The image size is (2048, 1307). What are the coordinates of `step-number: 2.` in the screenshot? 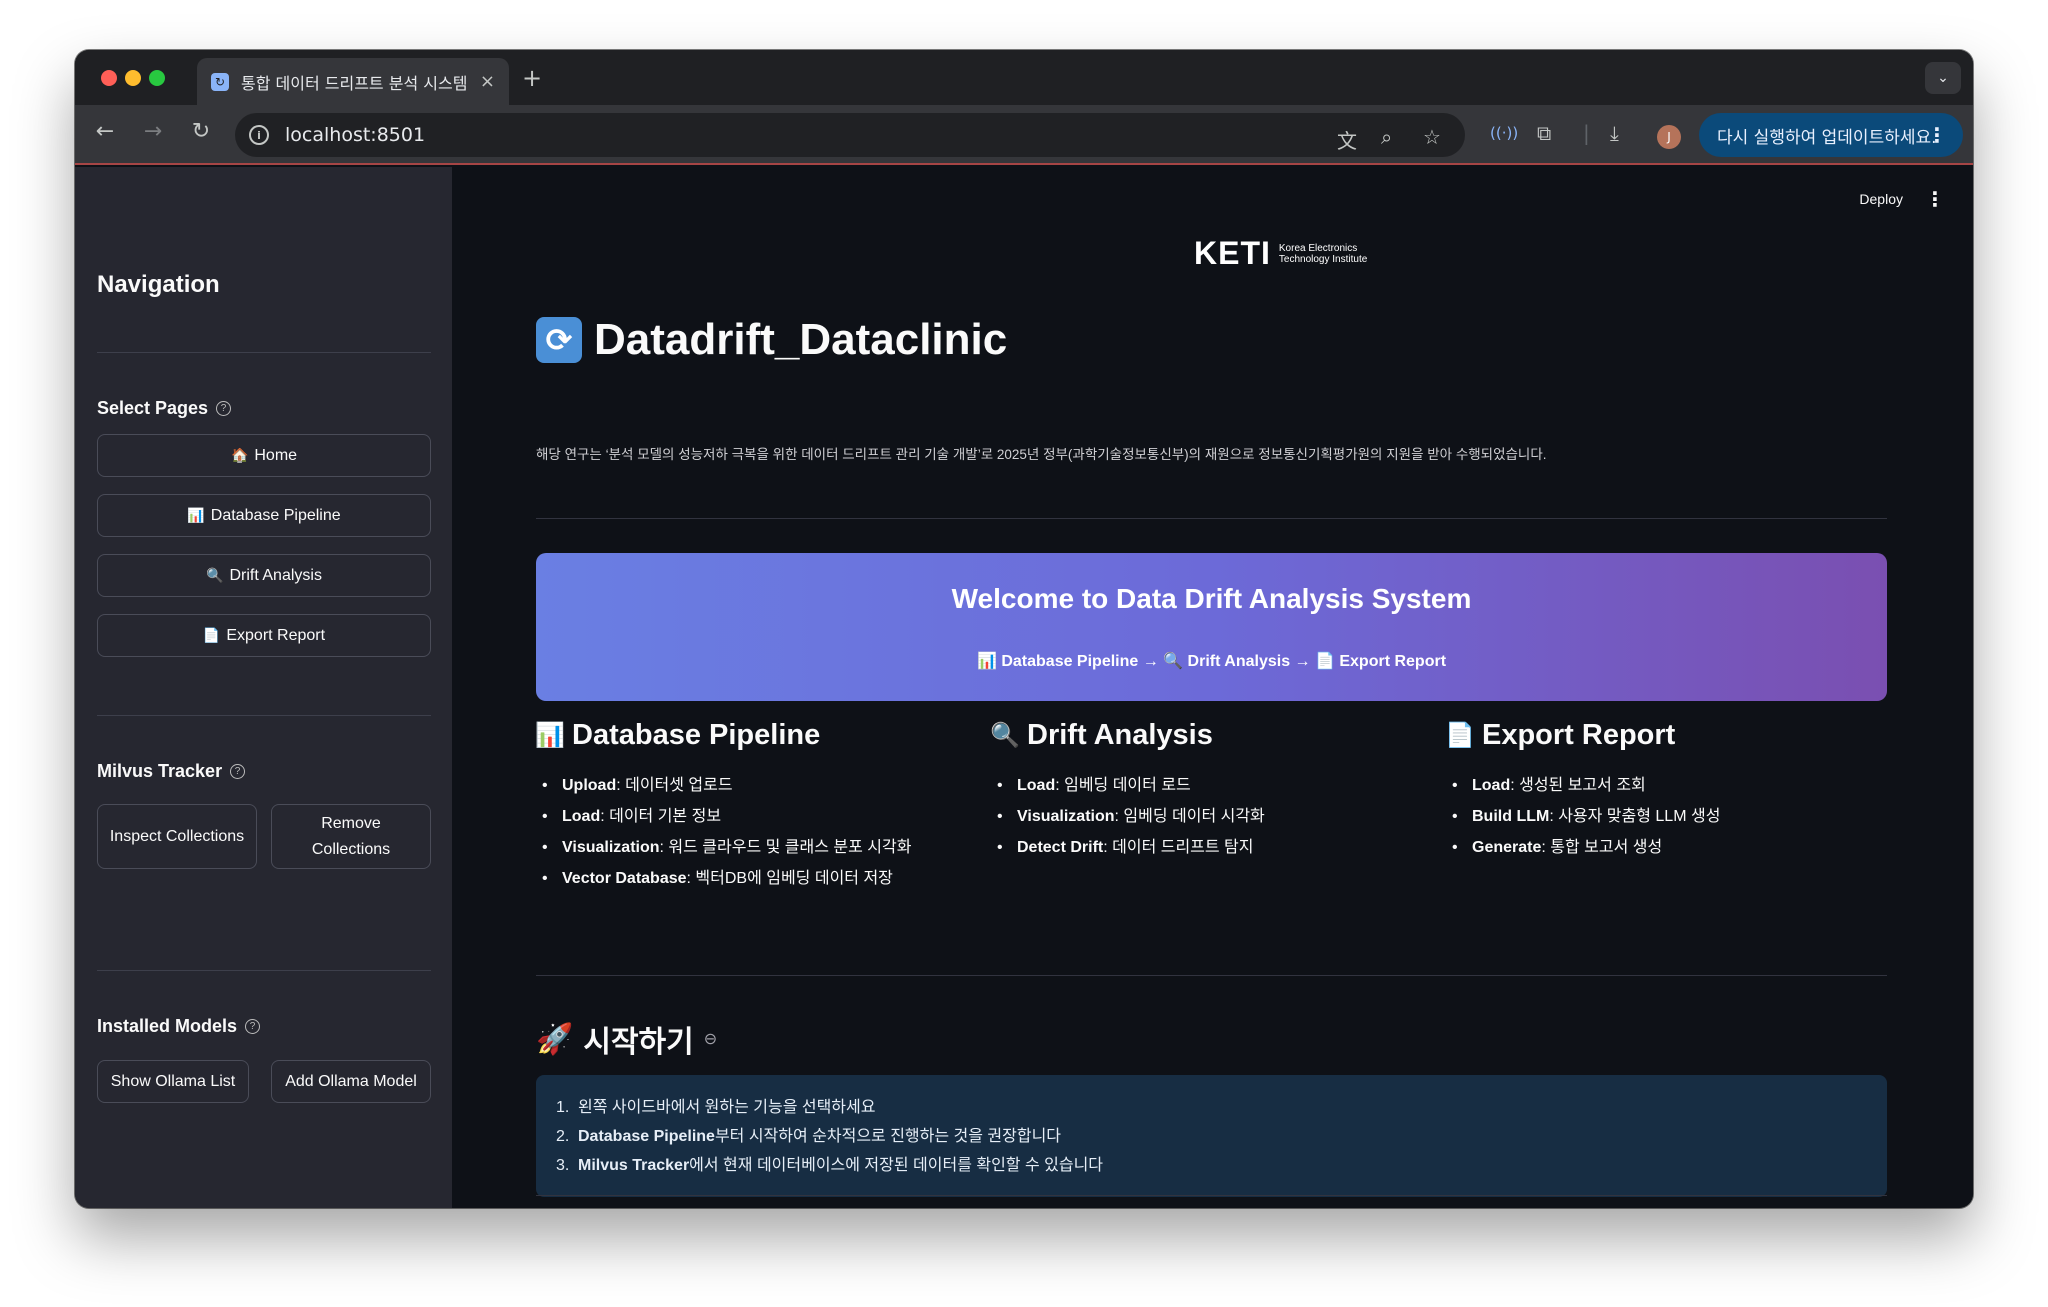 It's located at (563, 1136).